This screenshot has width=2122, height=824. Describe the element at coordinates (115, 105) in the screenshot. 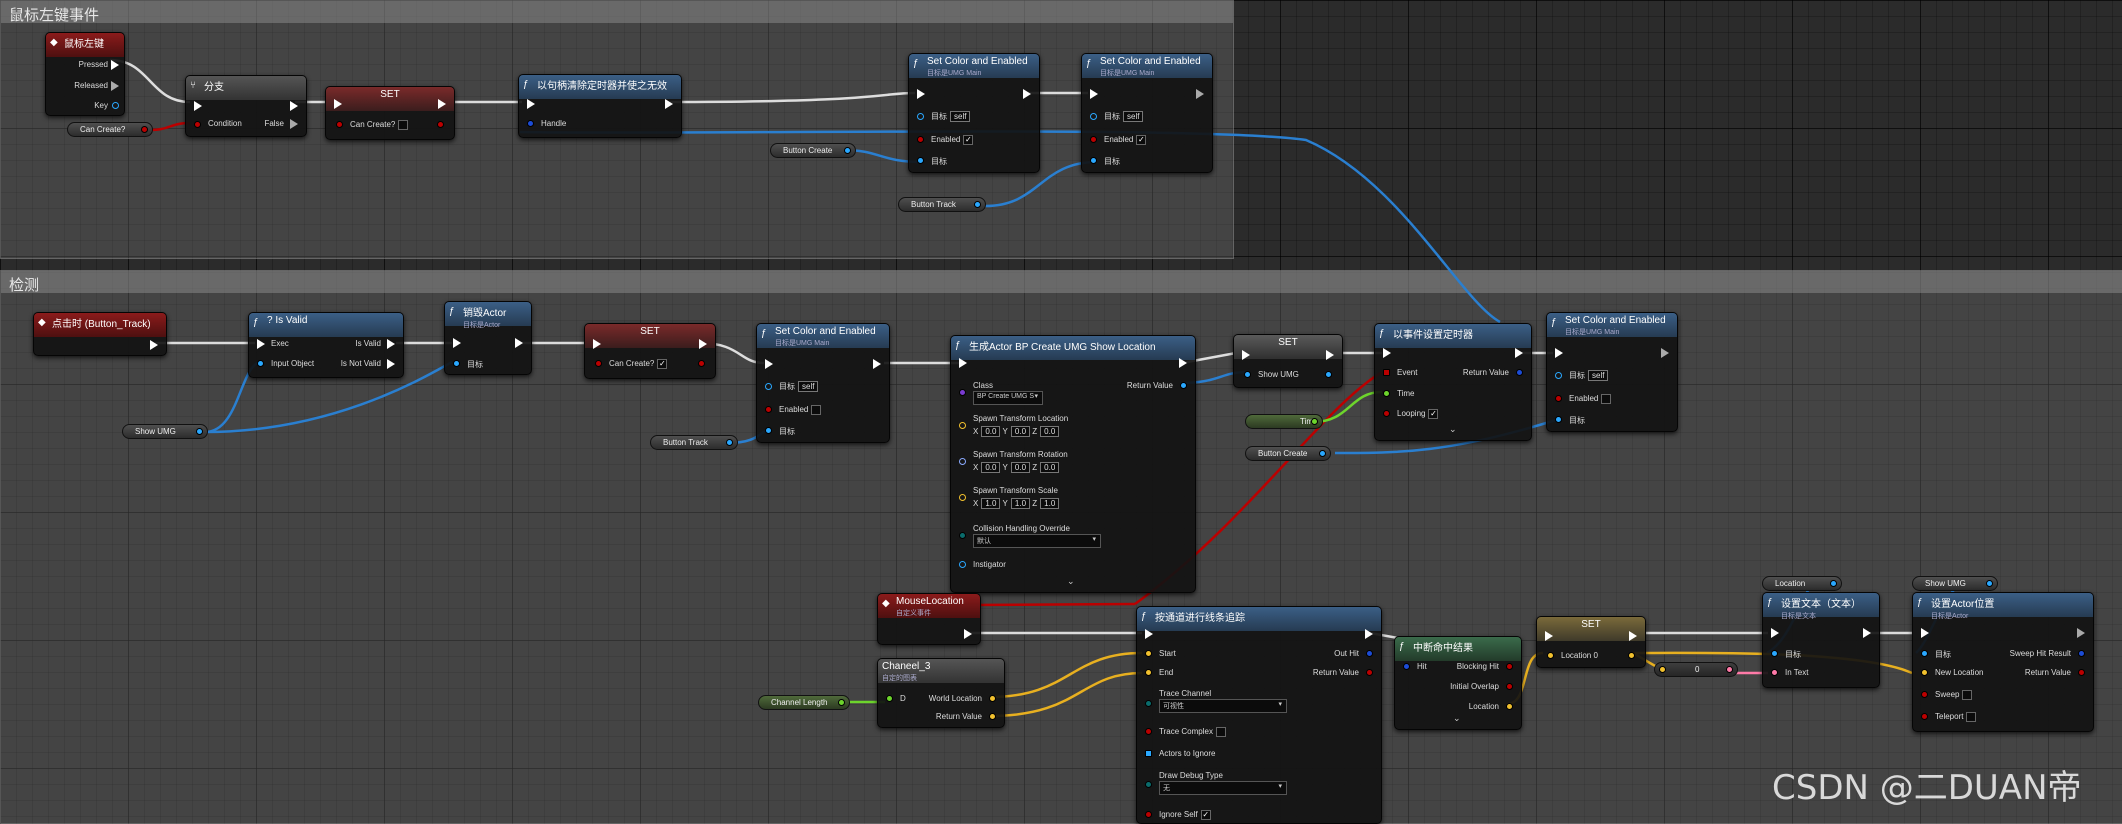

I see `key-pin` at that location.